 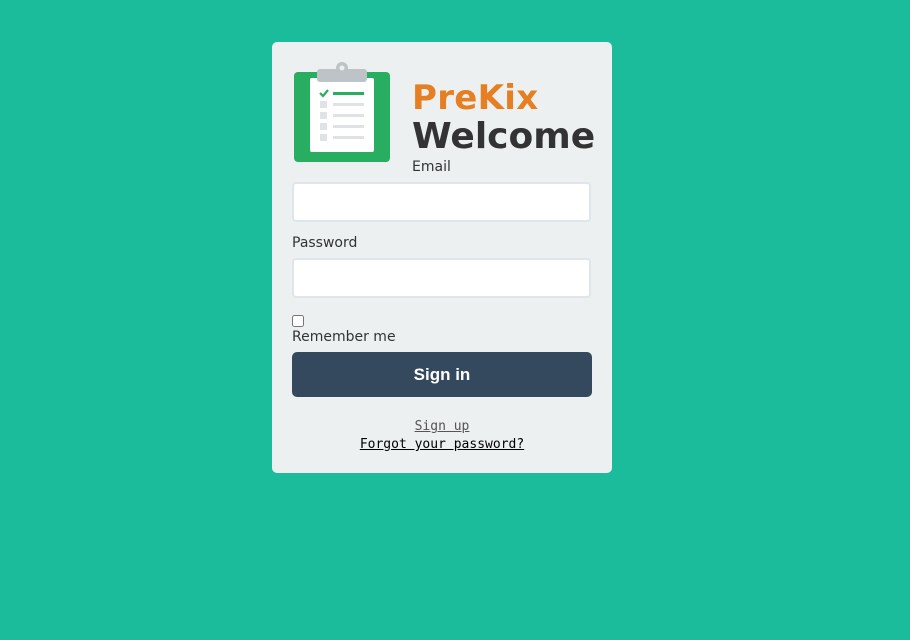 I want to click on clipboard-checklist-icon, so click(x=342, y=112).